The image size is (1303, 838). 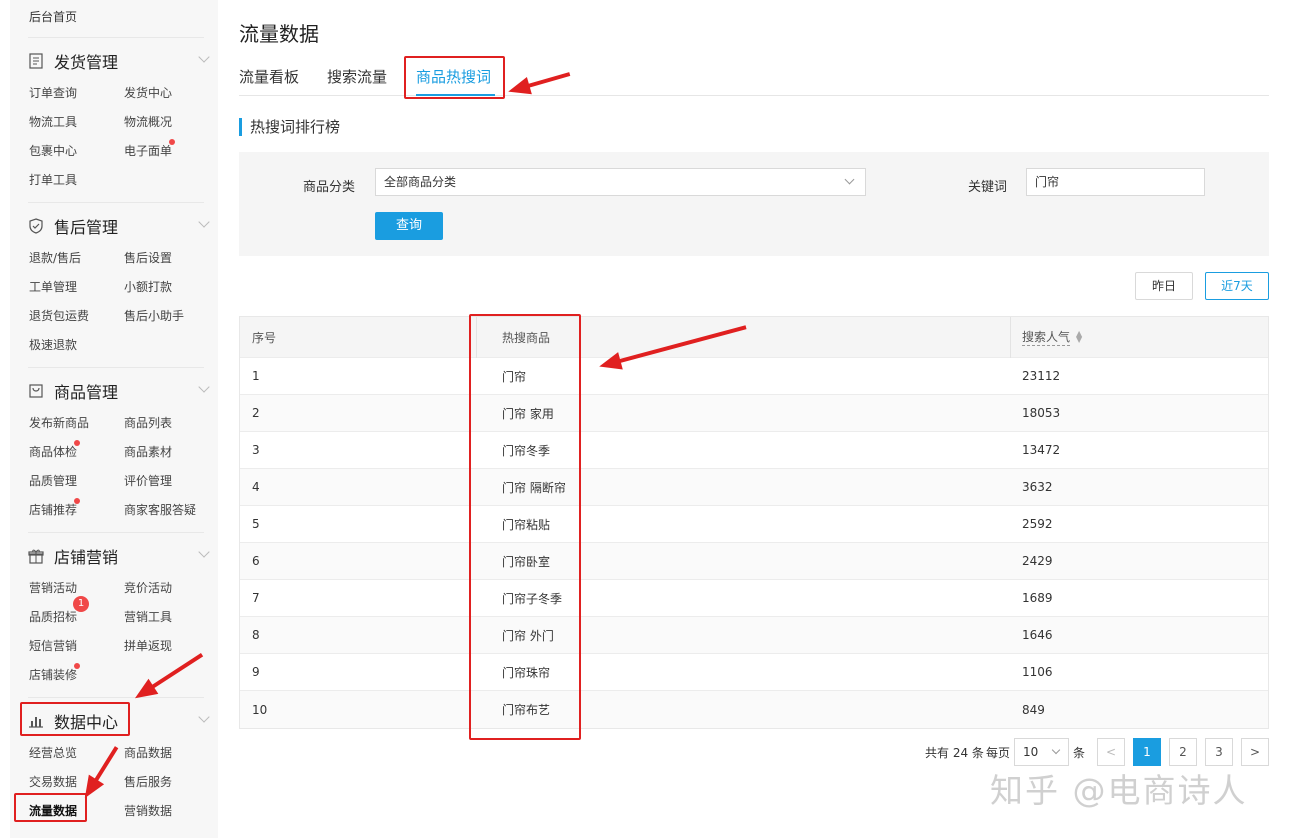 I want to click on header-search-popularity: 搜索人气 ▲ ▼, so click(x=1052, y=337).